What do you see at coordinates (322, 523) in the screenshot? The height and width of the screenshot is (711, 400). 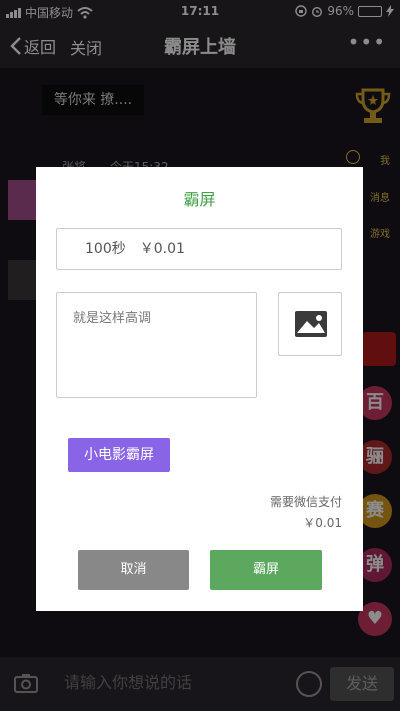 I see `payment-amount: ￥0.01` at bounding box center [322, 523].